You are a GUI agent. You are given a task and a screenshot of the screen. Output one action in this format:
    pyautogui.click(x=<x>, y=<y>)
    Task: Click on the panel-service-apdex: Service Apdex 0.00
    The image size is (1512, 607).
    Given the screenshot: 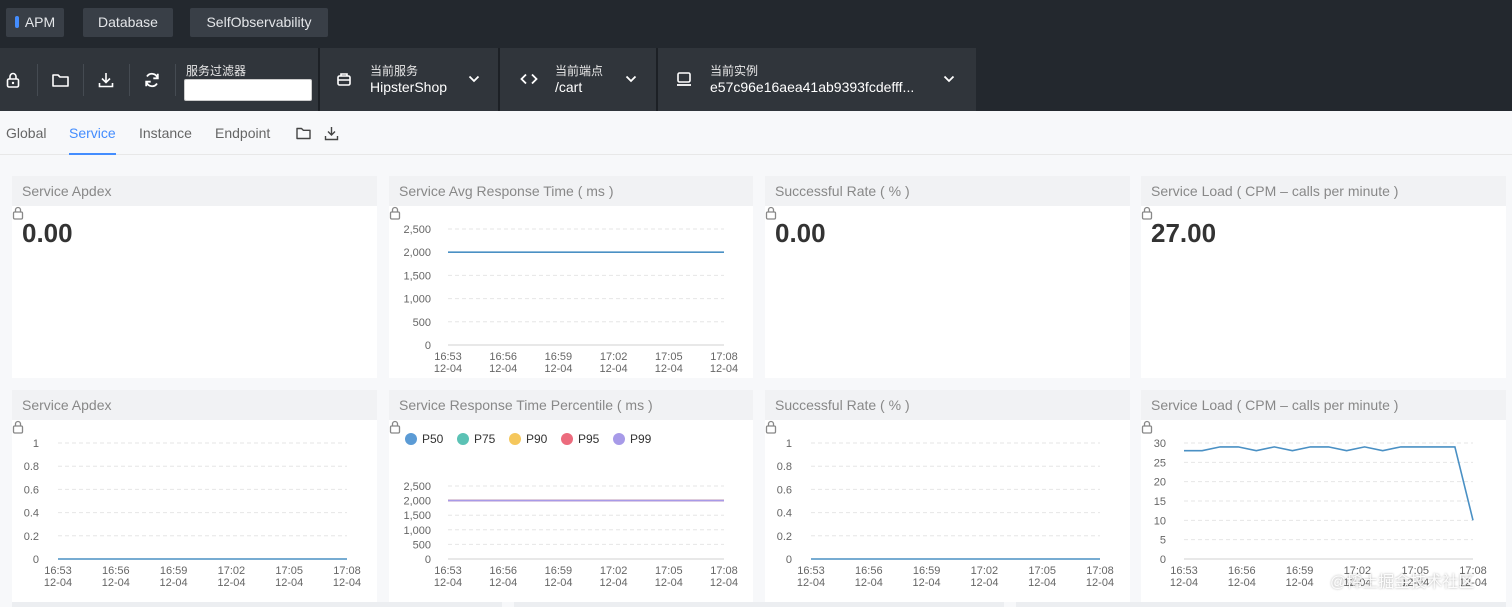 What is the action you would take?
    pyautogui.click(x=194, y=277)
    